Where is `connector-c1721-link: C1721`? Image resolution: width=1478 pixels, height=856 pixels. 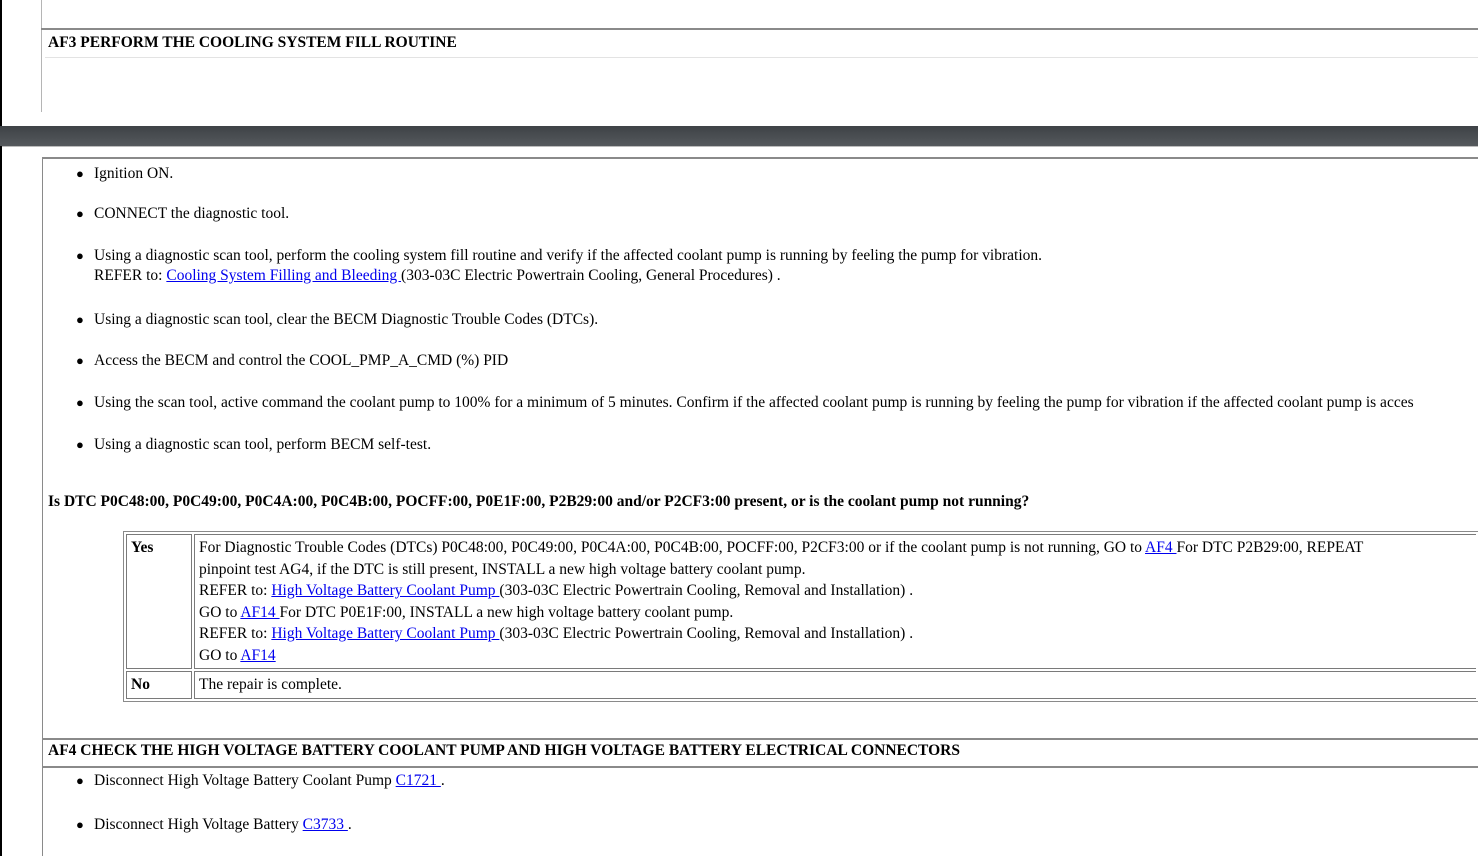 connector-c1721-link: C1721 is located at coordinates (418, 780).